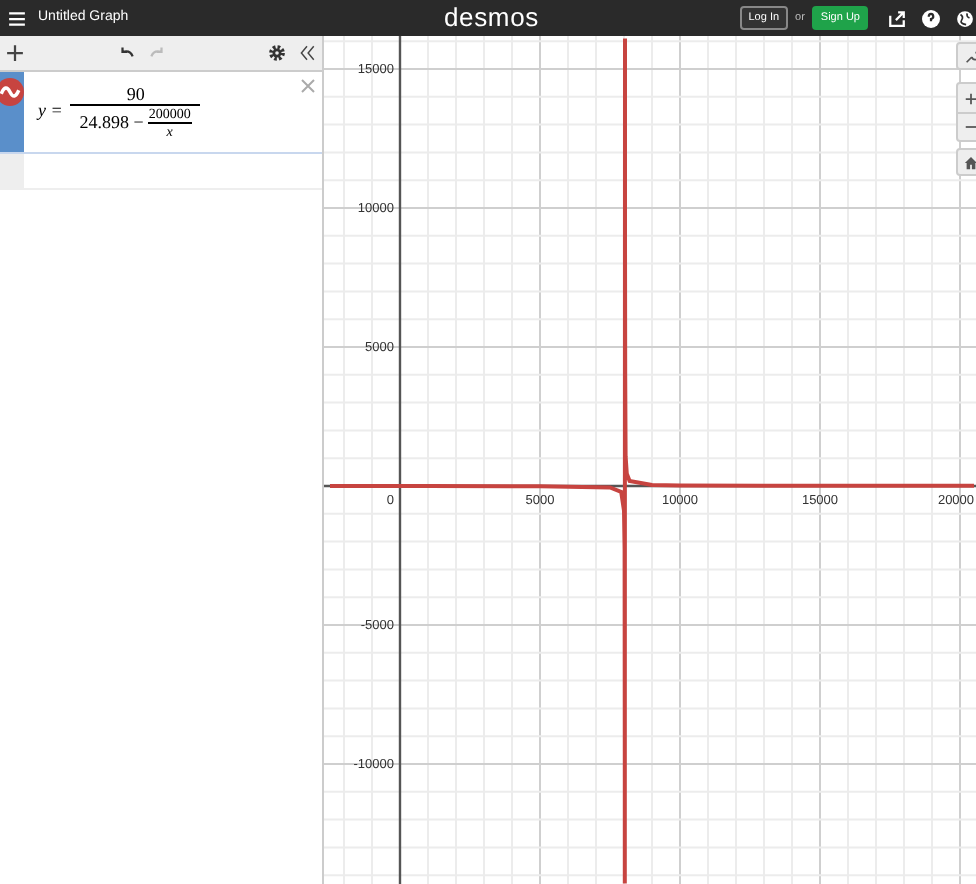  What do you see at coordinates (970, 98) in the screenshot?
I see `plus-icon` at bounding box center [970, 98].